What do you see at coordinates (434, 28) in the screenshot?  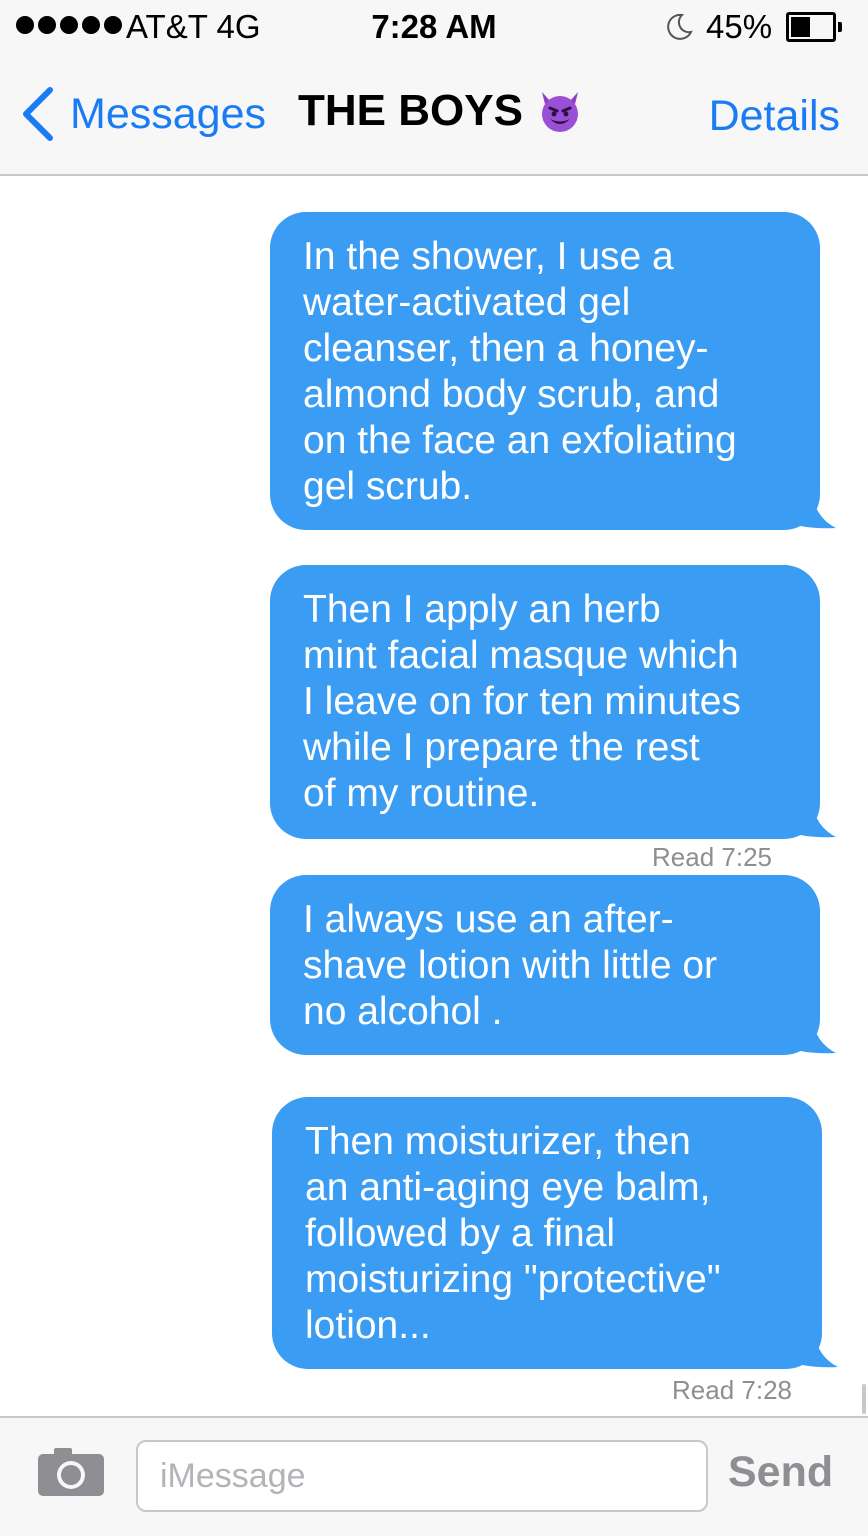 I see `status-bar: AT&T 4G 7:28 AM 45%` at bounding box center [434, 28].